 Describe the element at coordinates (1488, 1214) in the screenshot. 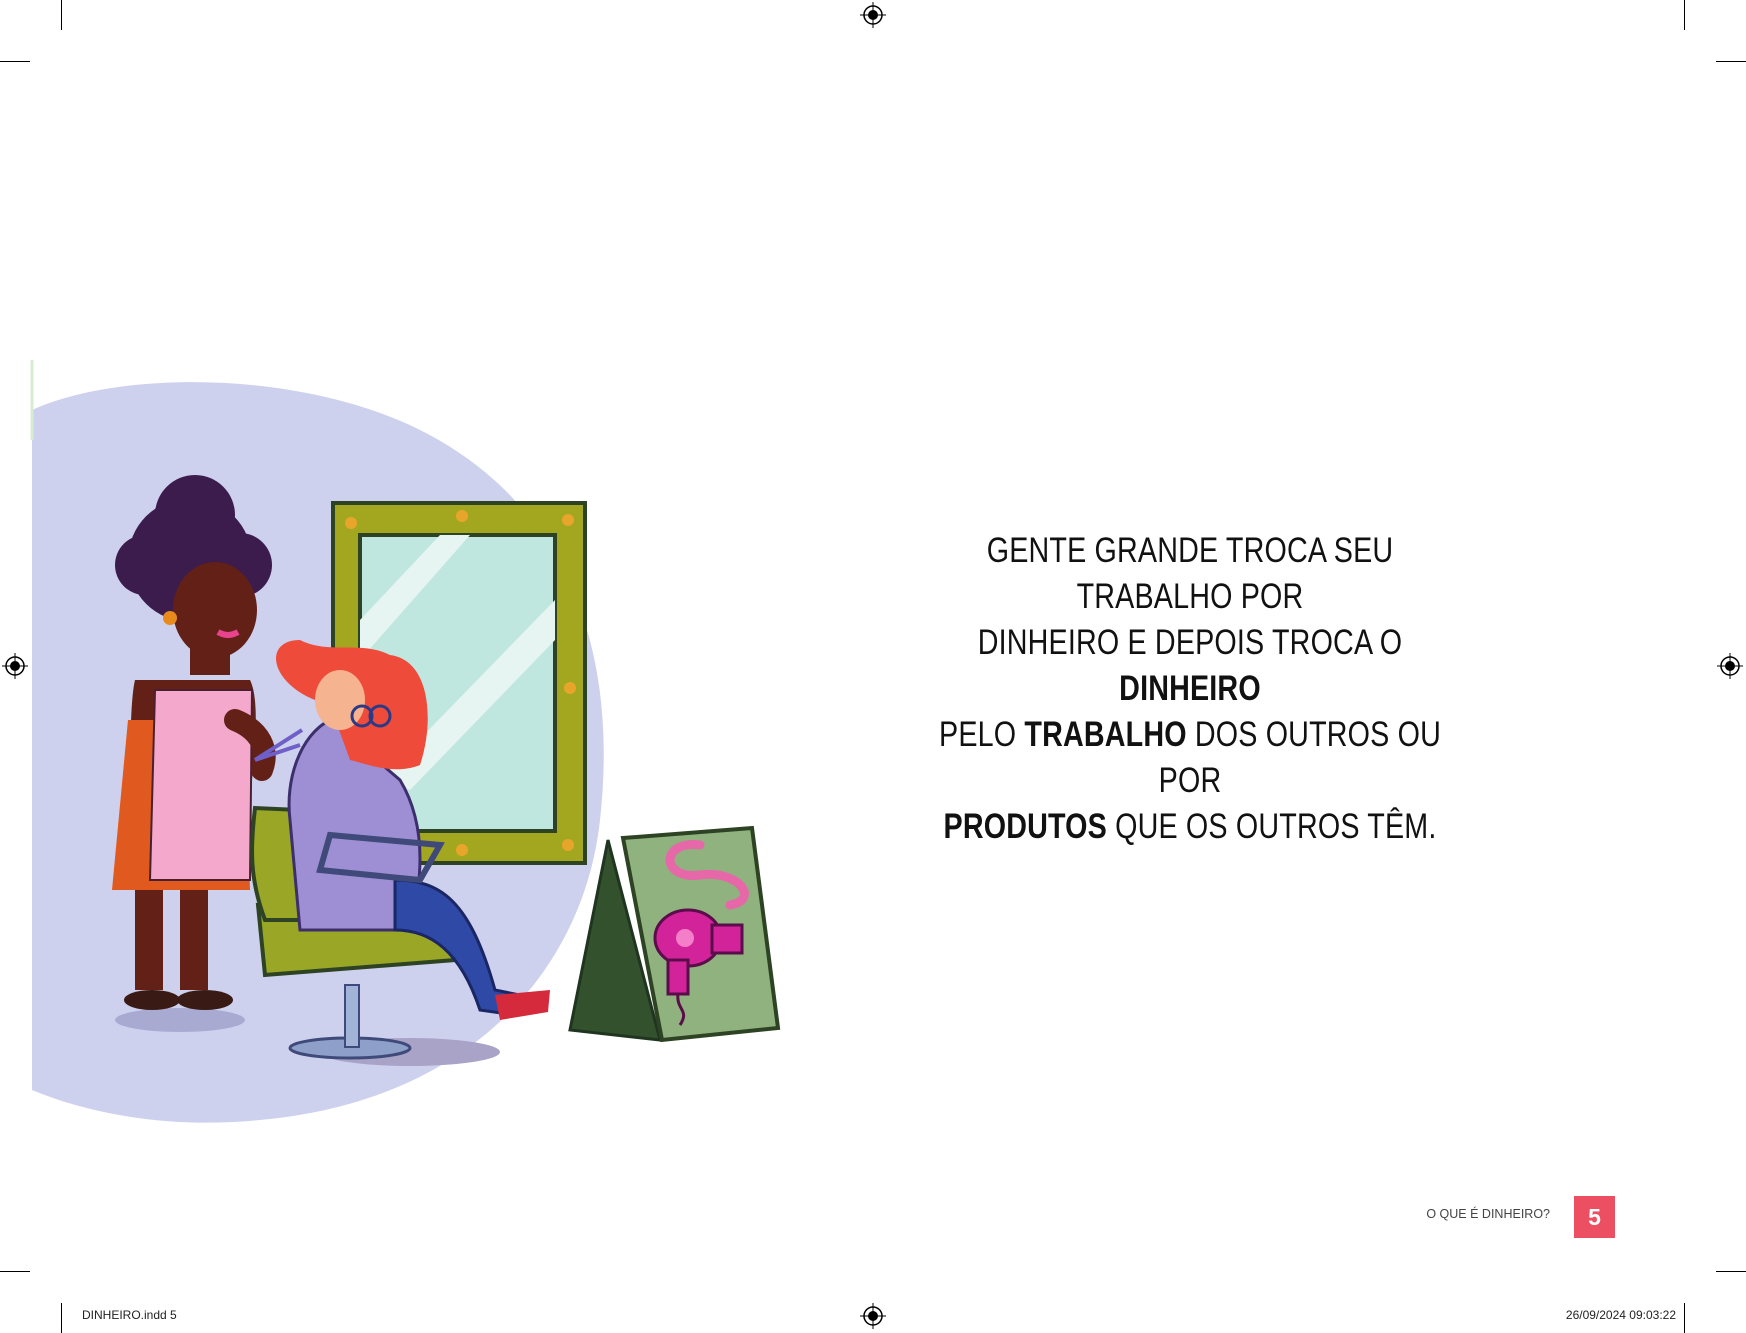

I see `running-footer-title: O QUE É DINHEIRO?` at that location.